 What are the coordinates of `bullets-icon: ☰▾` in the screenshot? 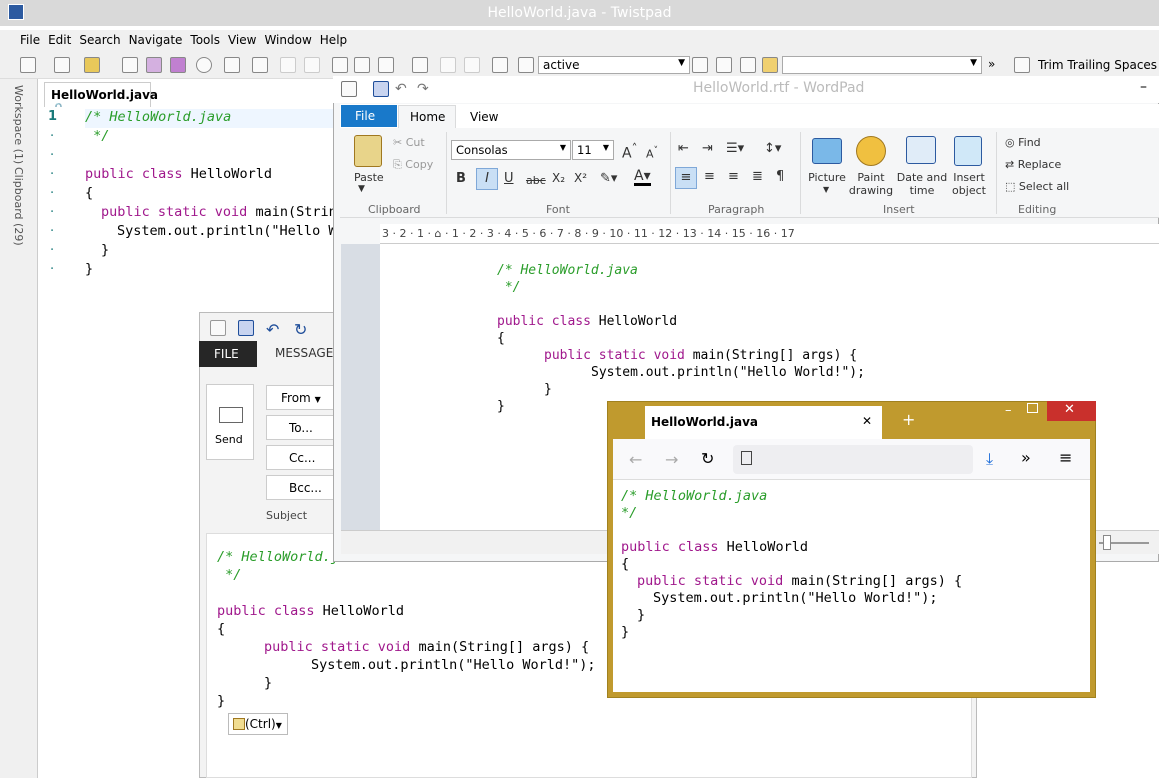 It's located at (735, 148).